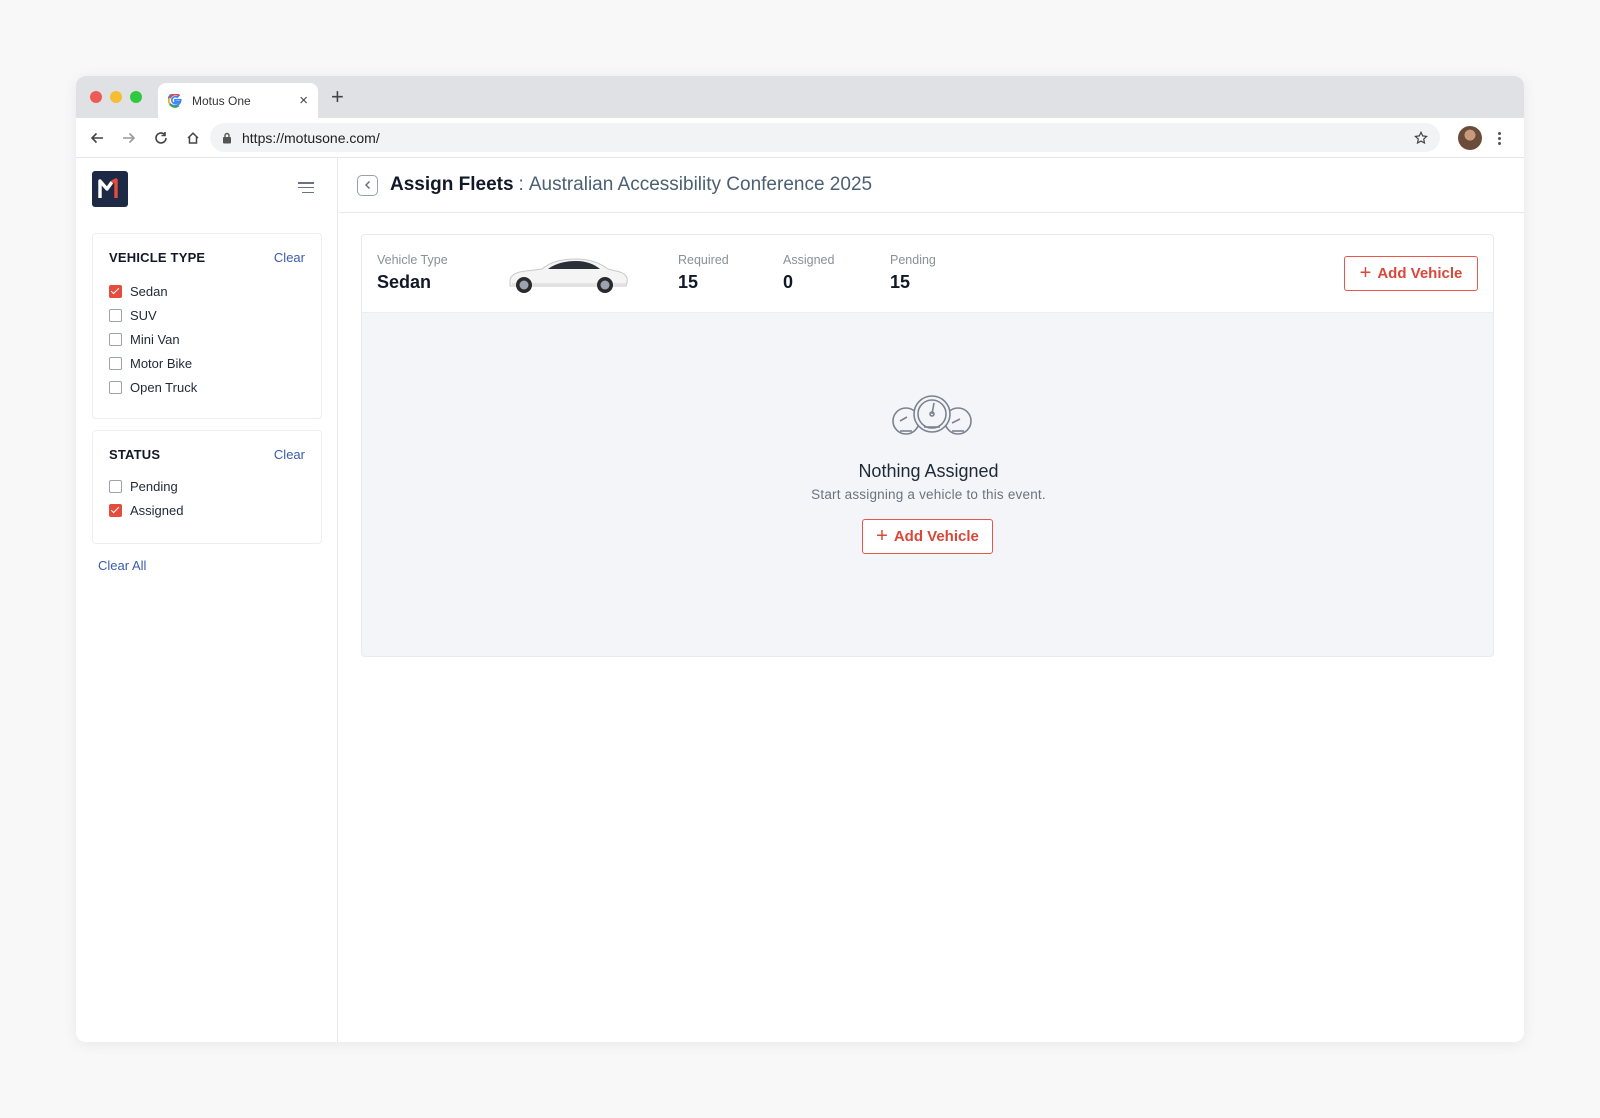  What do you see at coordinates (157, 257) in the screenshot?
I see `vehicle-type-title: VEHICLE TYPE` at bounding box center [157, 257].